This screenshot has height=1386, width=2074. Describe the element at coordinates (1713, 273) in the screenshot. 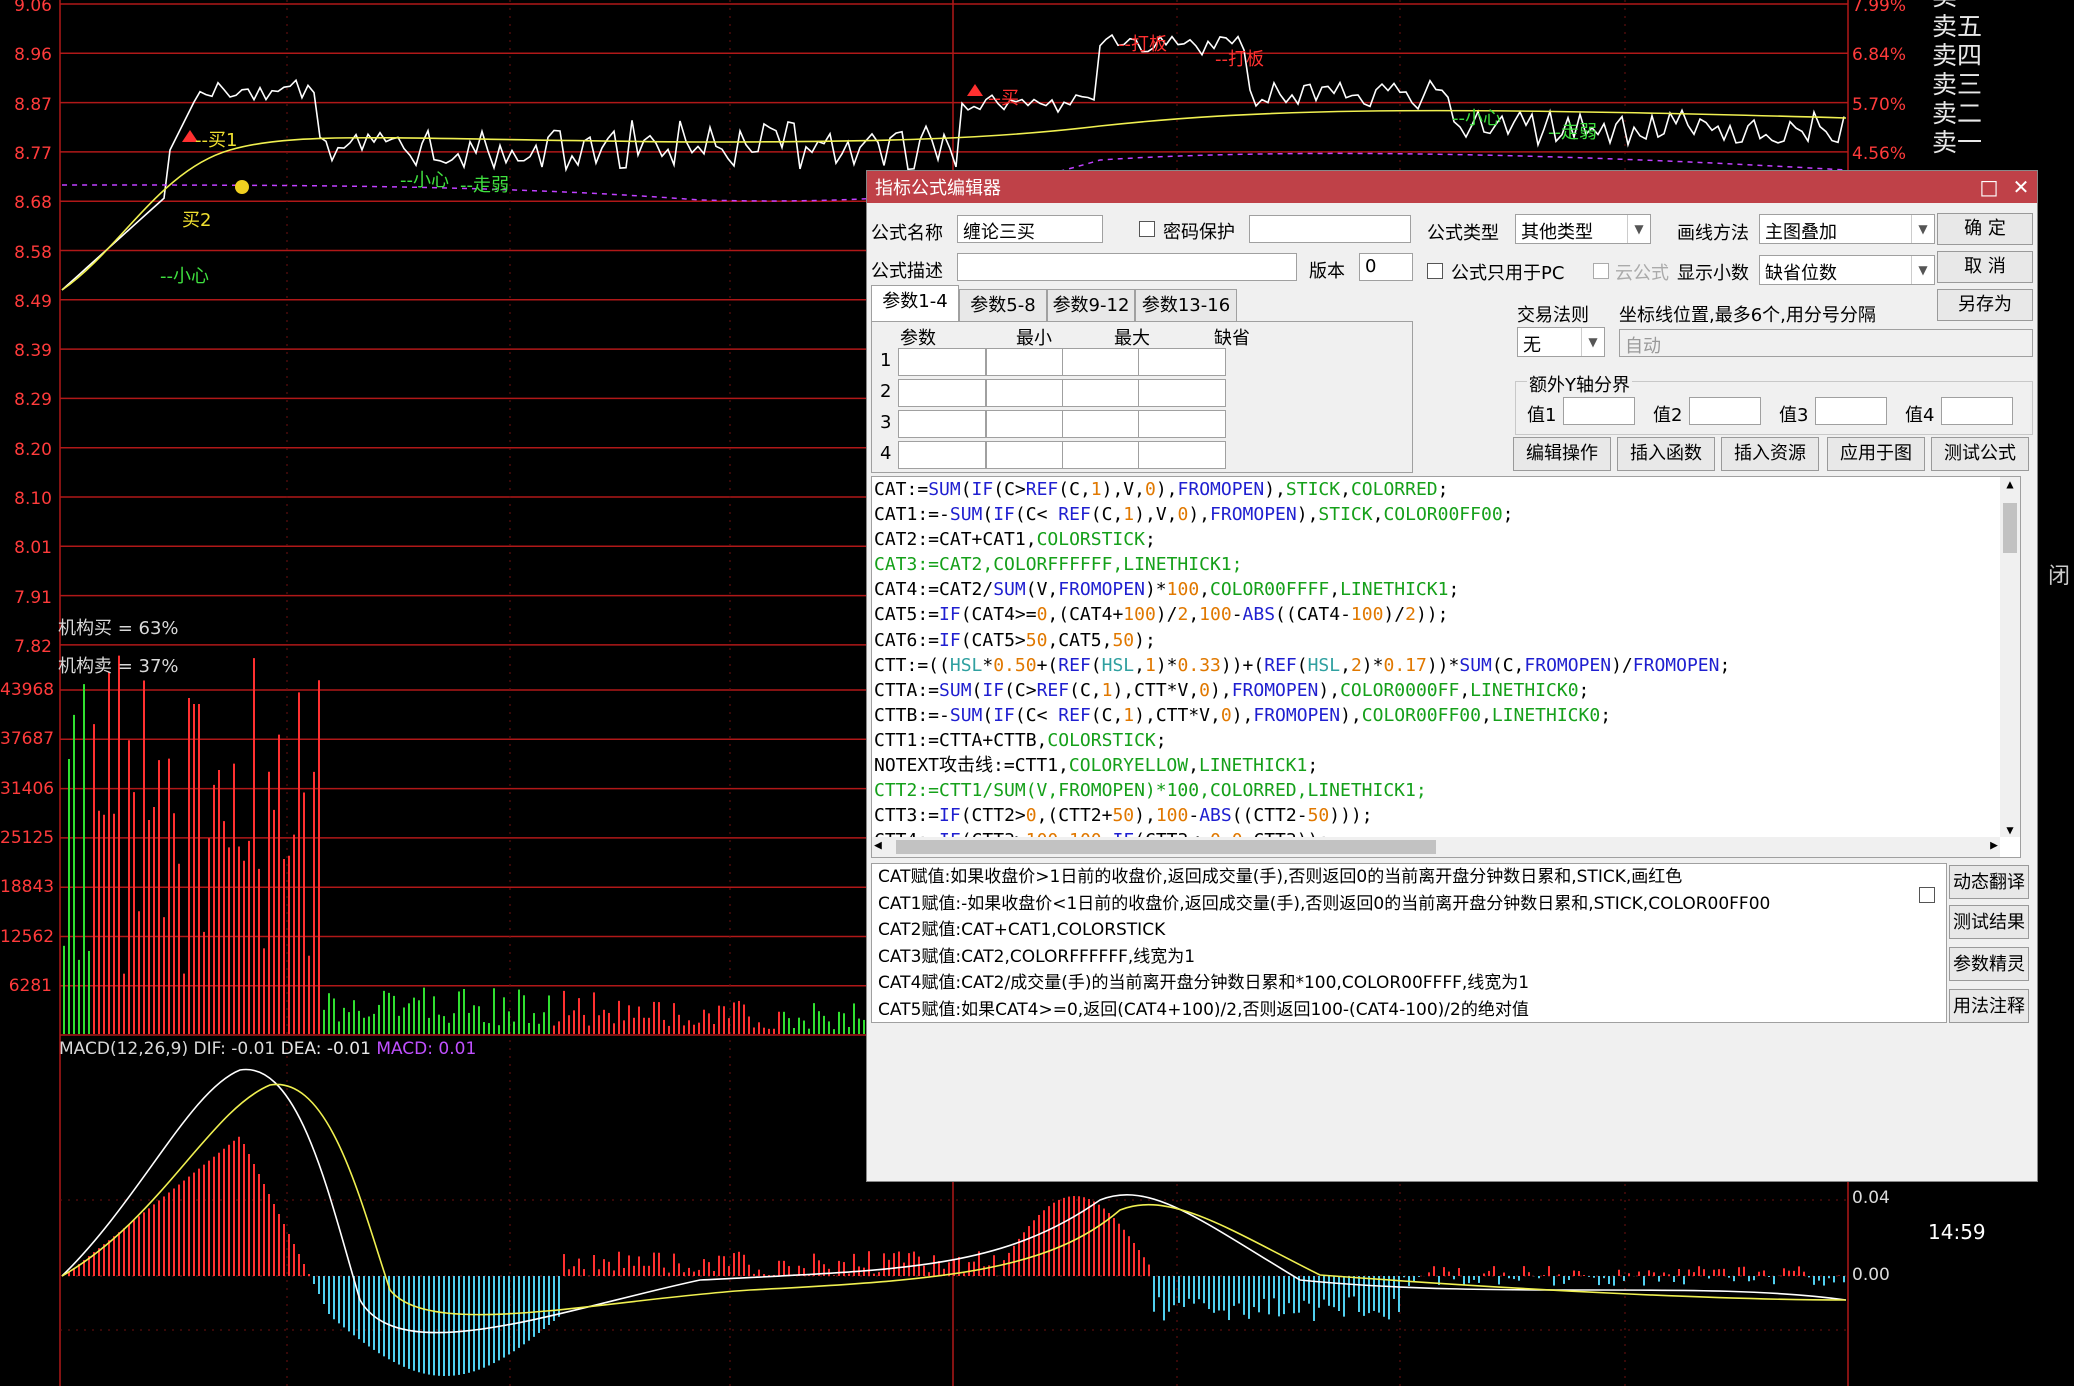

I see `decimals-label: 显示小数` at that location.